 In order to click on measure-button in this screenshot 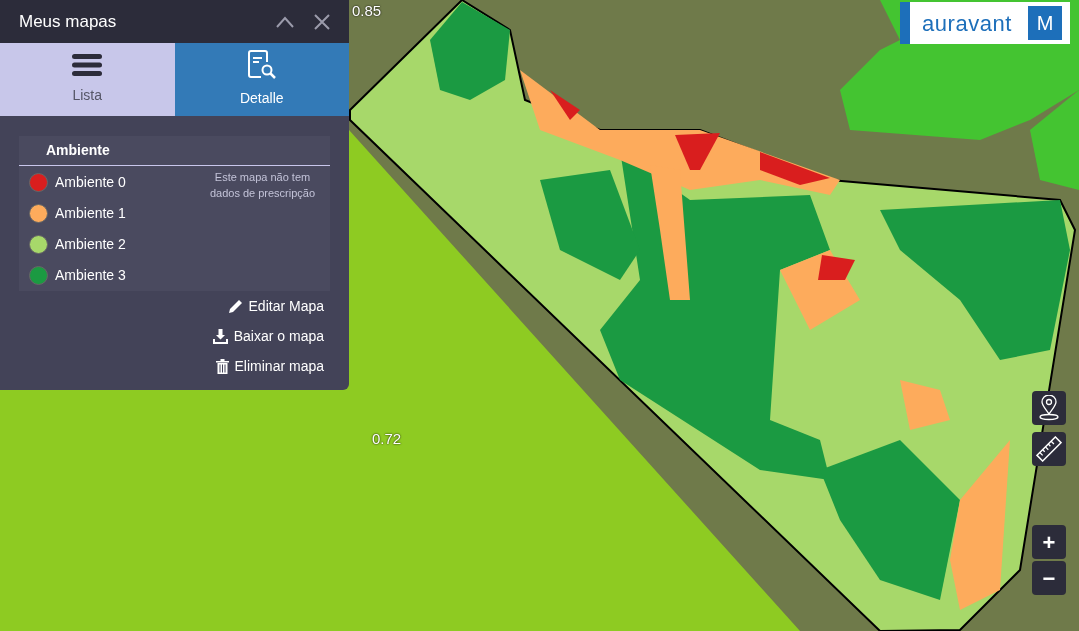, I will do `click(1049, 449)`.